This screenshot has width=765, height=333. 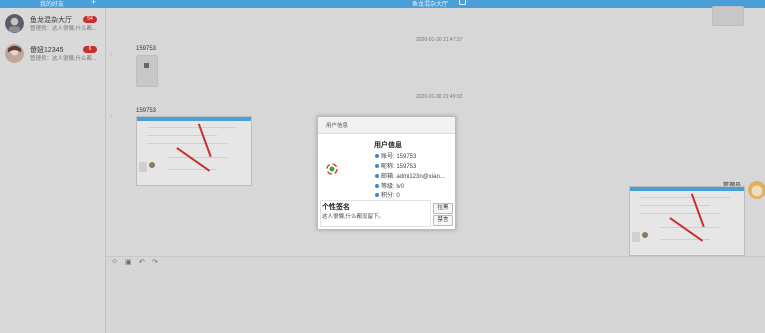 I want to click on signature-text: 这人很懒,什么都没留下。, so click(x=353, y=217).